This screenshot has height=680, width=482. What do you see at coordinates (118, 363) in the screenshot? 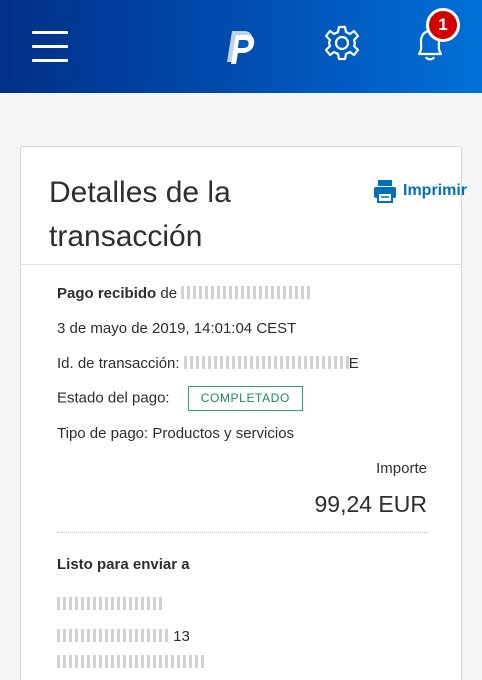
I see `transaction-id-label: Id. de transacción:` at bounding box center [118, 363].